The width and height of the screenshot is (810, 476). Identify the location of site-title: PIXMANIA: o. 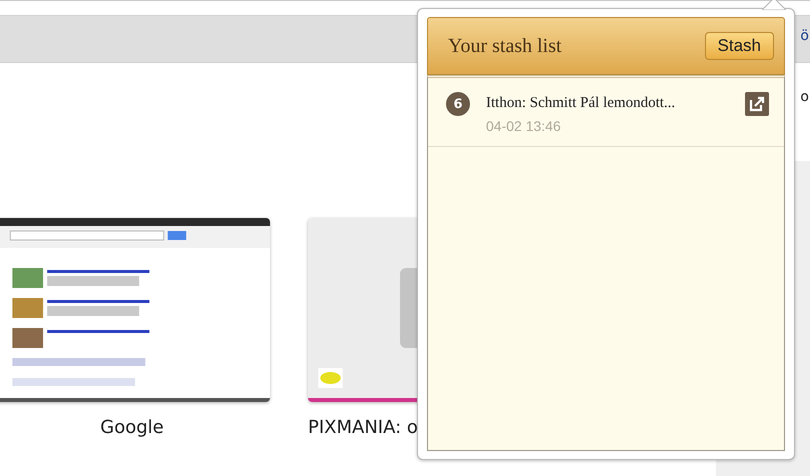
(363, 427).